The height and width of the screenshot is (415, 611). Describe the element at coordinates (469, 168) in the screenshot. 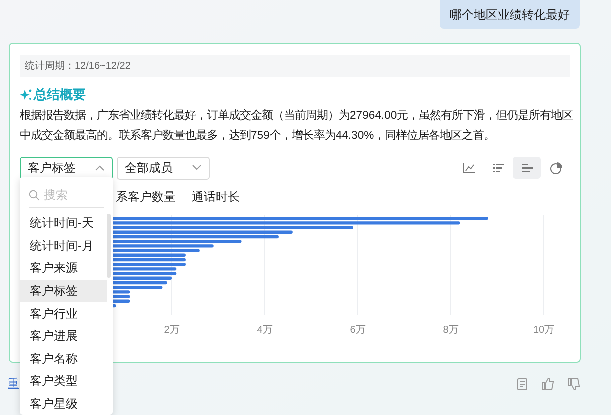

I see `line-chart-icon` at that location.